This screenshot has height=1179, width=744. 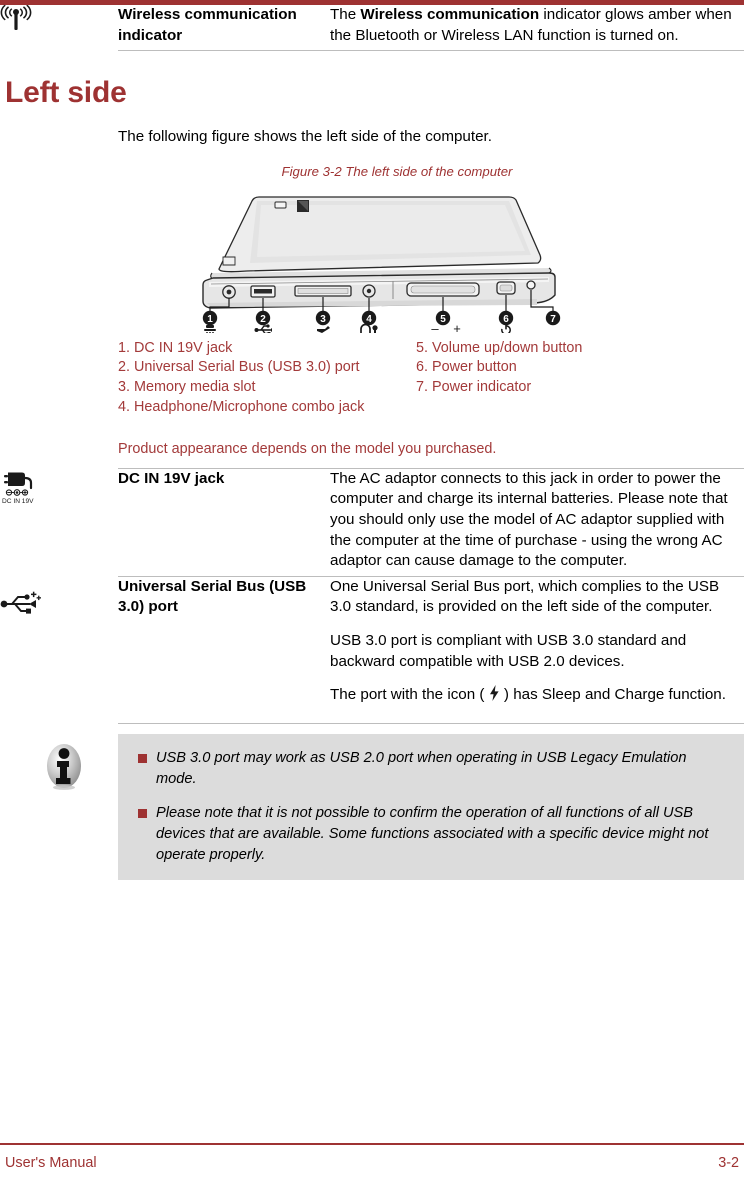 I want to click on wireless-antenna-icon, so click(x=16, y=21).